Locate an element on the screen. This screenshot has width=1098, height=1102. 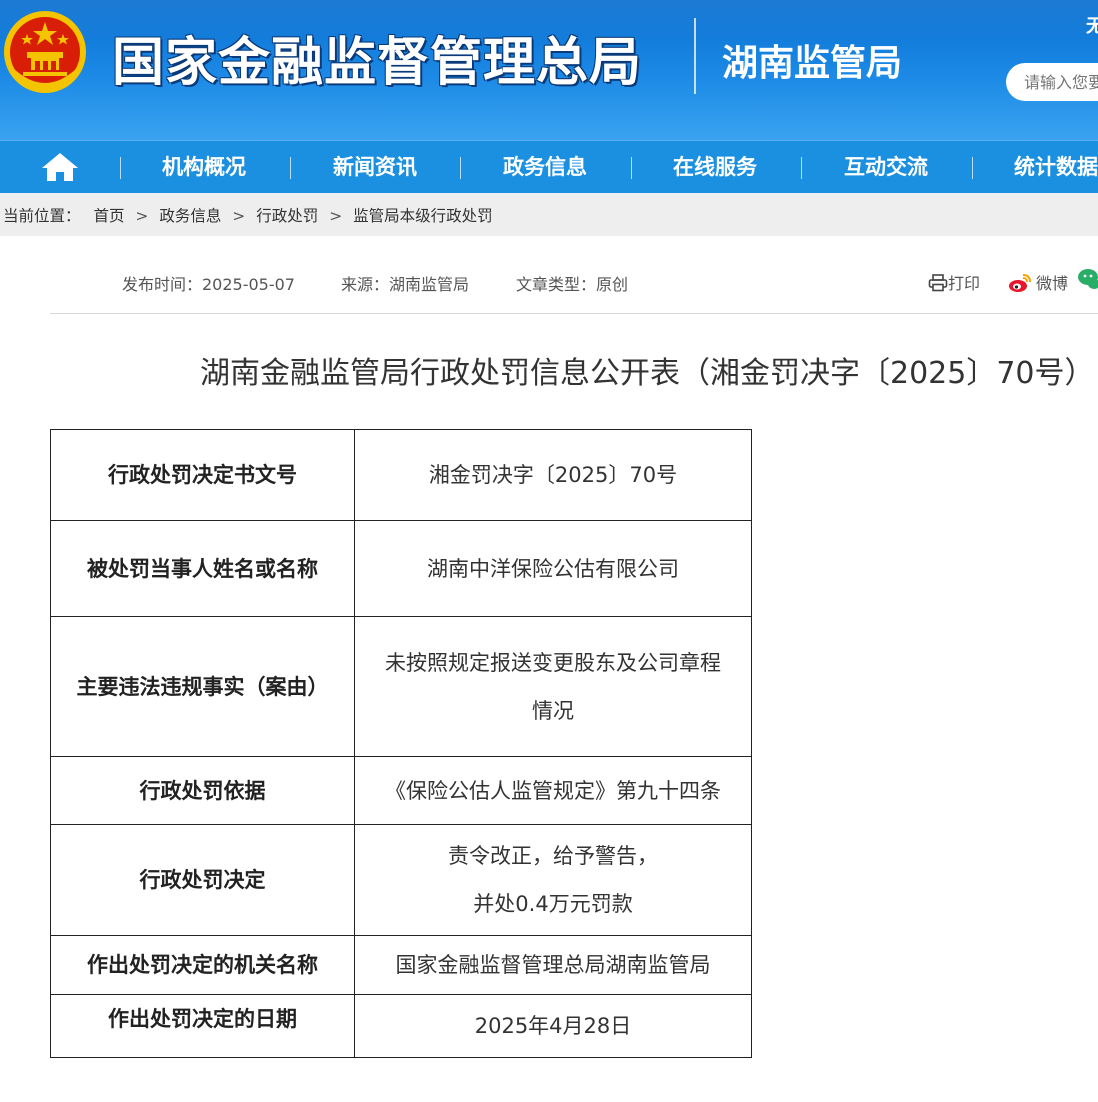
table-row: 行政处罚决定 责令改正，给予警告， 并处0.4万元罚款 is located at coordinates (401, 880).